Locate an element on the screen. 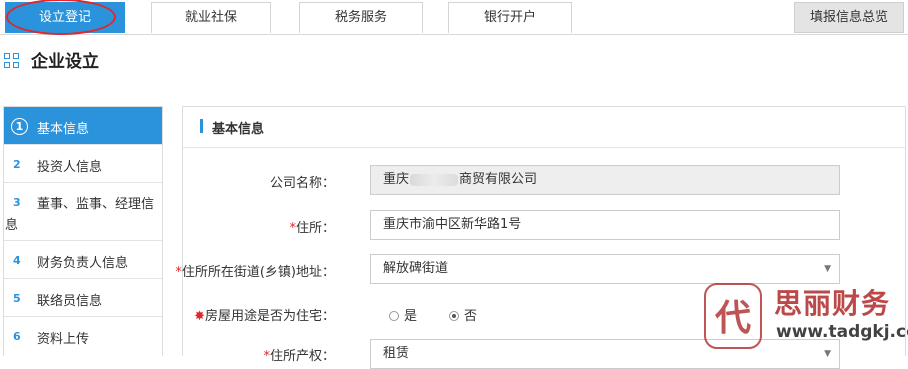  watermark: 代 思丽财务 www.tadgkj.com is located at coordinates (806, 319).